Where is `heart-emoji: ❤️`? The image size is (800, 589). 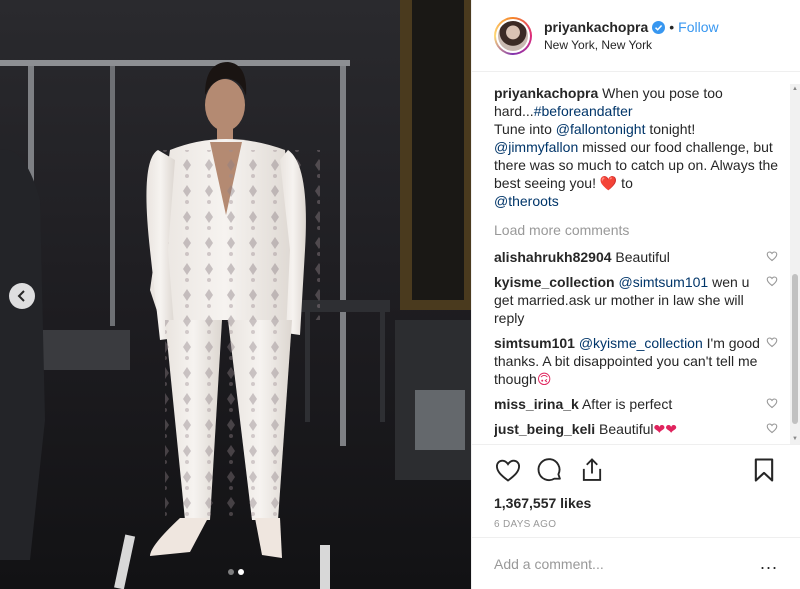 heart-emoji: ❤️ is located at coordinates (608, 183).